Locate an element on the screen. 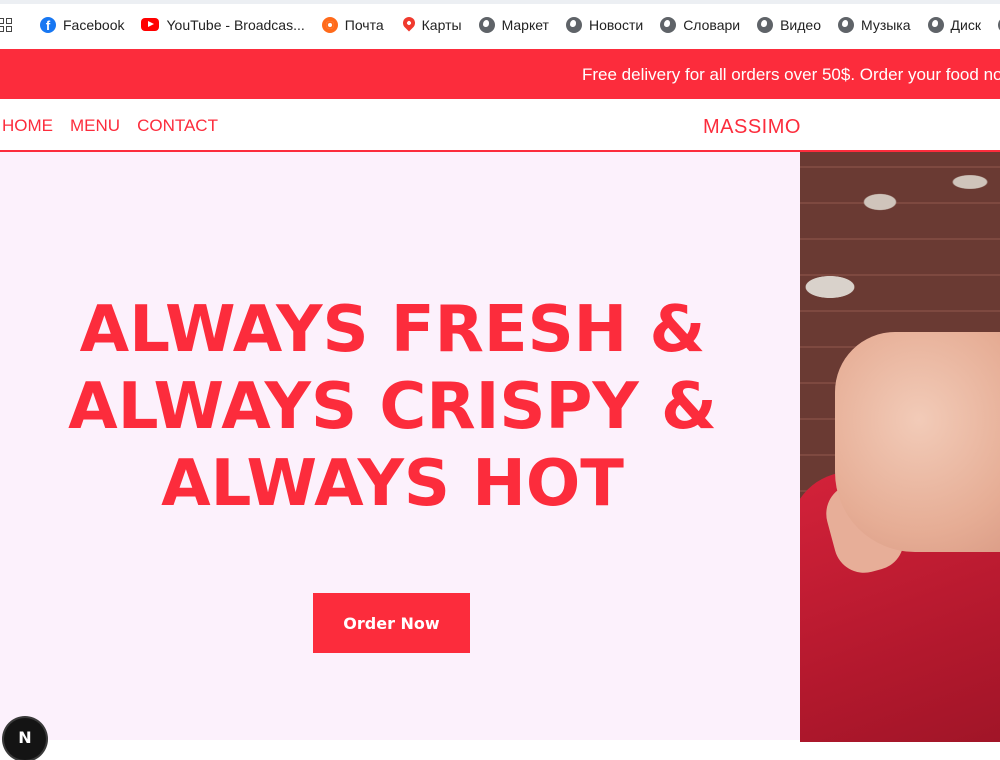  bookmark-disk: Диск is located at coordinates (954, 25).